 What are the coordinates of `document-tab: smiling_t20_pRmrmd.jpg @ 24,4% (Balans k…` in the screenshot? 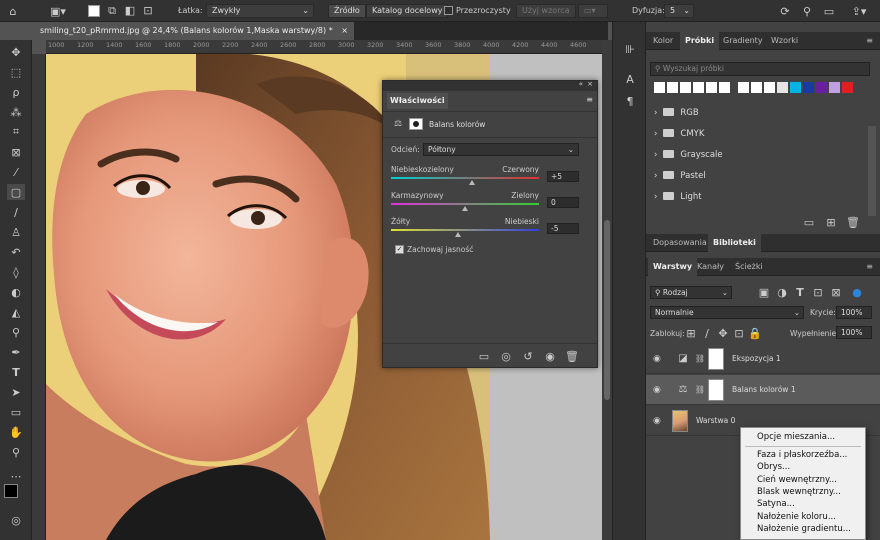 It's located at (193, 31).